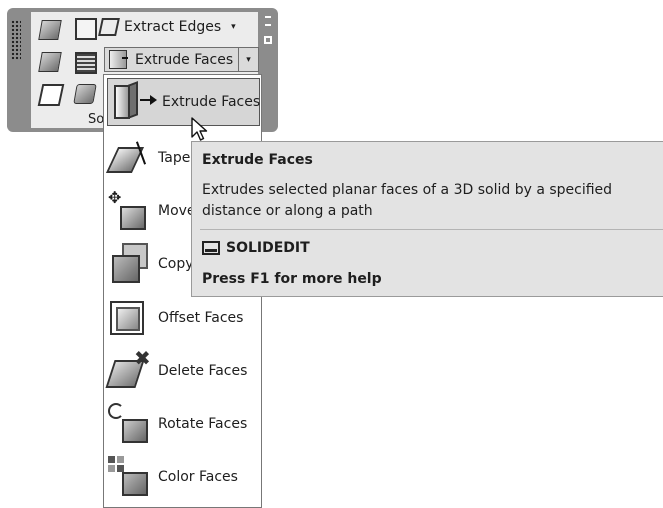  Describe the element at coordinates (257, 160) in the screenshot. I see `tooltip-title: Extrude Faces` at that location.